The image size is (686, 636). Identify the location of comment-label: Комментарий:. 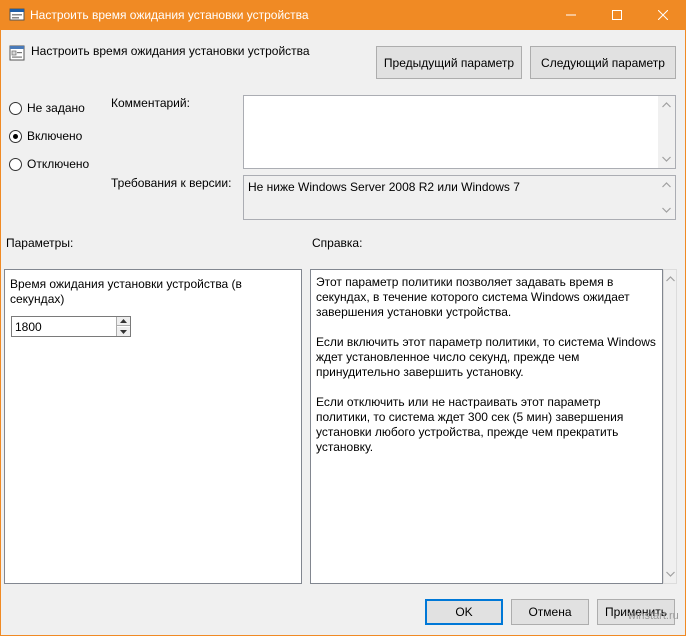
(150, 103).